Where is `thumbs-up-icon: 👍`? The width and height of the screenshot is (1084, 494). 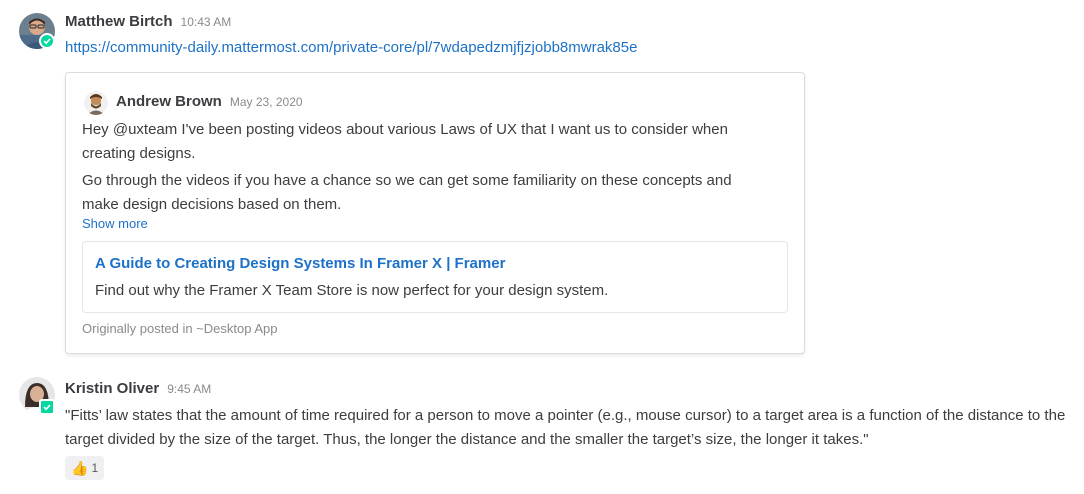
thumbs-up-icon: 👍 is located at coordinates (80, 468).